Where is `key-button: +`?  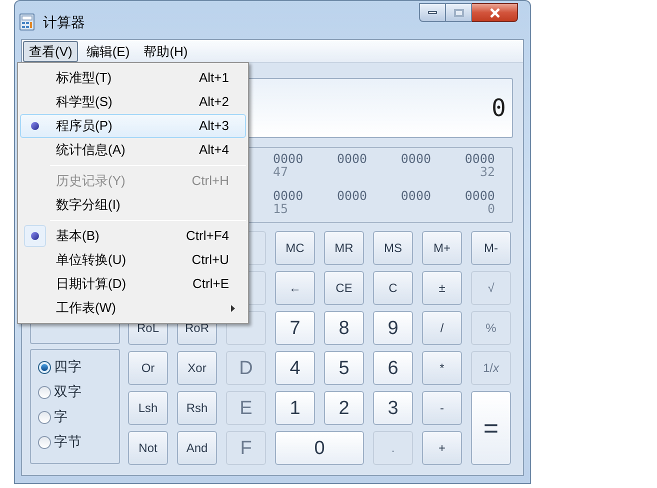 key-button: + is located at coordinates (442, 448).